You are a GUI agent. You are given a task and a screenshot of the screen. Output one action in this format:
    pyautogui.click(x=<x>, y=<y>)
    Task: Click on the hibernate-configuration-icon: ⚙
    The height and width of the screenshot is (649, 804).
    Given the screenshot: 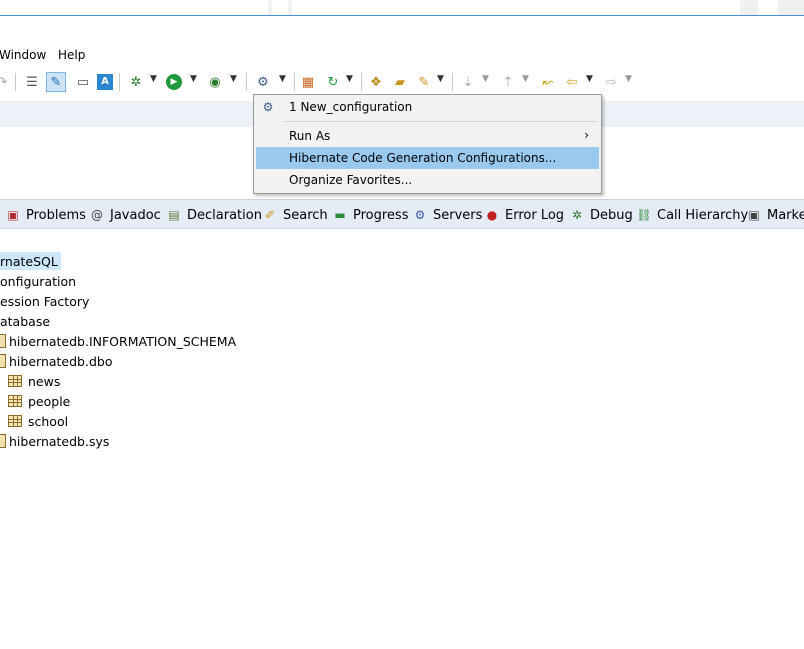 What is the action you would take?
    pyautogui.click(x=268, y=107)
    